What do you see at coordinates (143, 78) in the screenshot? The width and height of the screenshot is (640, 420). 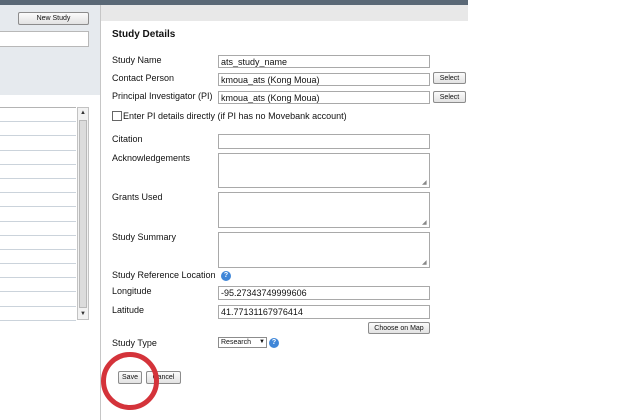 I see `contact-person-label: Contact Person` at bounding box center [143, 78].